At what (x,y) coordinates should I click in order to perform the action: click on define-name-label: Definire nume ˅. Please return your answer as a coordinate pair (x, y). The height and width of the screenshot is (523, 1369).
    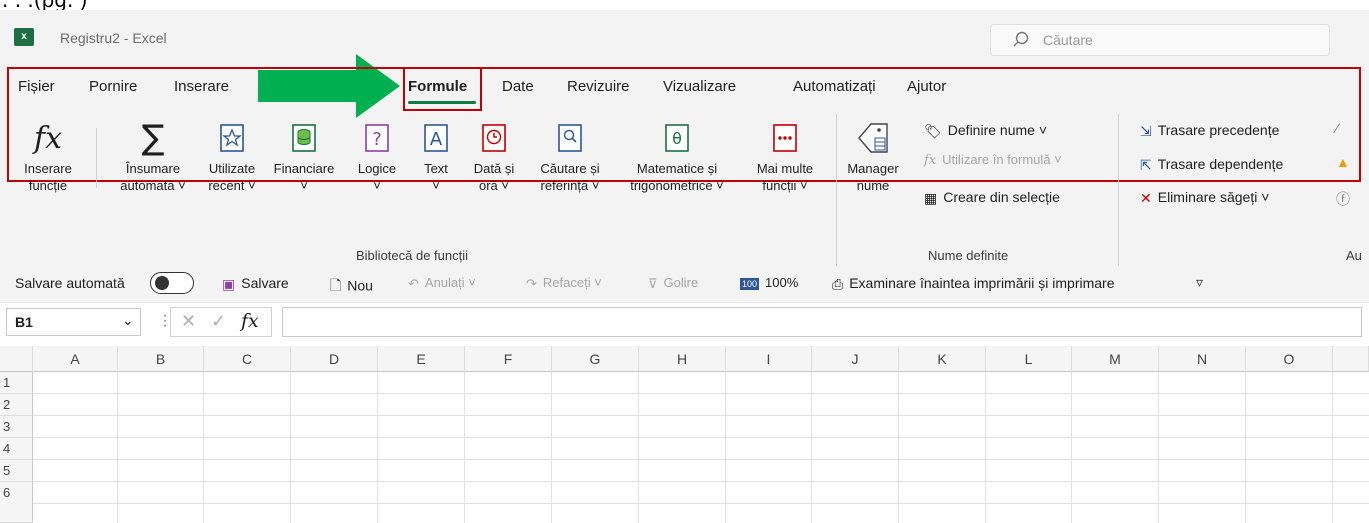
    Looking at the image, I should click on (997, 130).